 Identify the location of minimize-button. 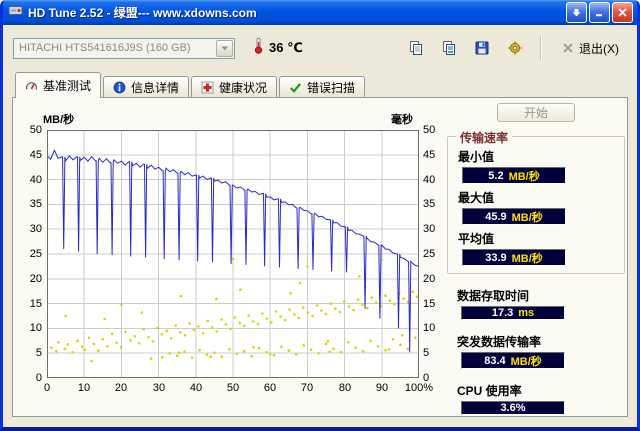
(599, 12).